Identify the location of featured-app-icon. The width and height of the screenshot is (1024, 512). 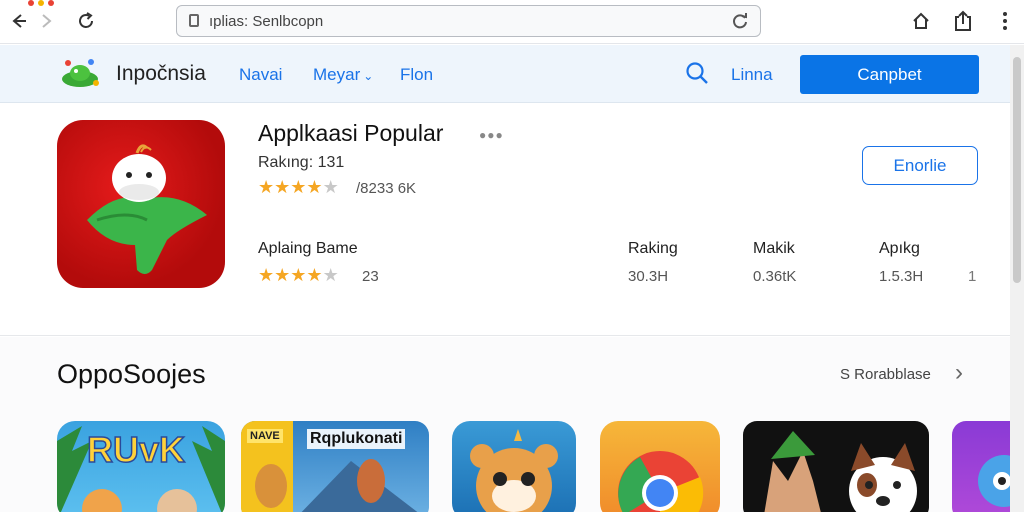
(141, 204).